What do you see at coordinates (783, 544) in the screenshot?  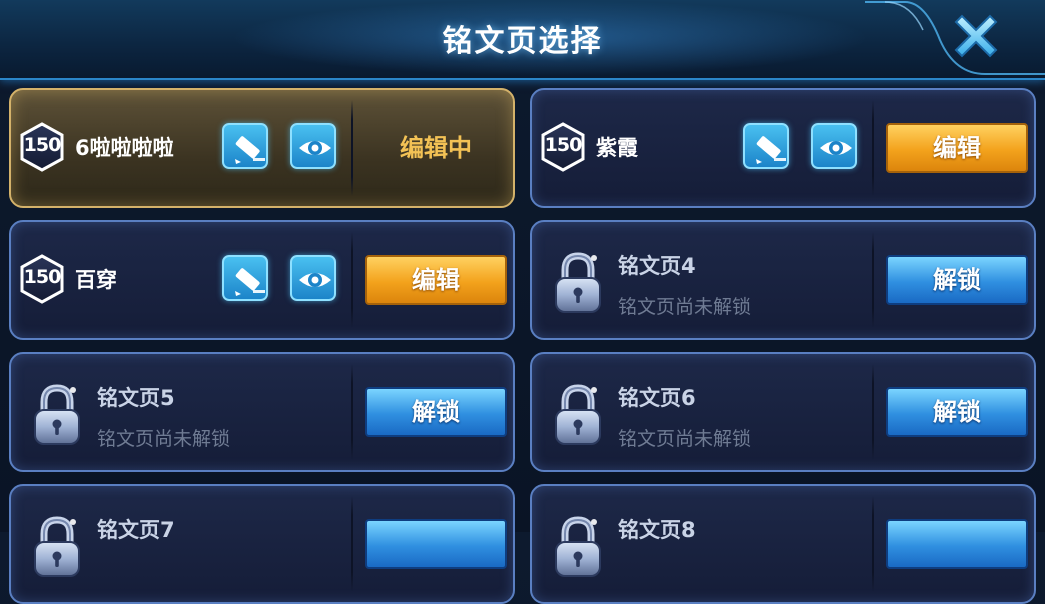 I see `locked-page-card: 铭文页8` at bounding box center [783, 544].